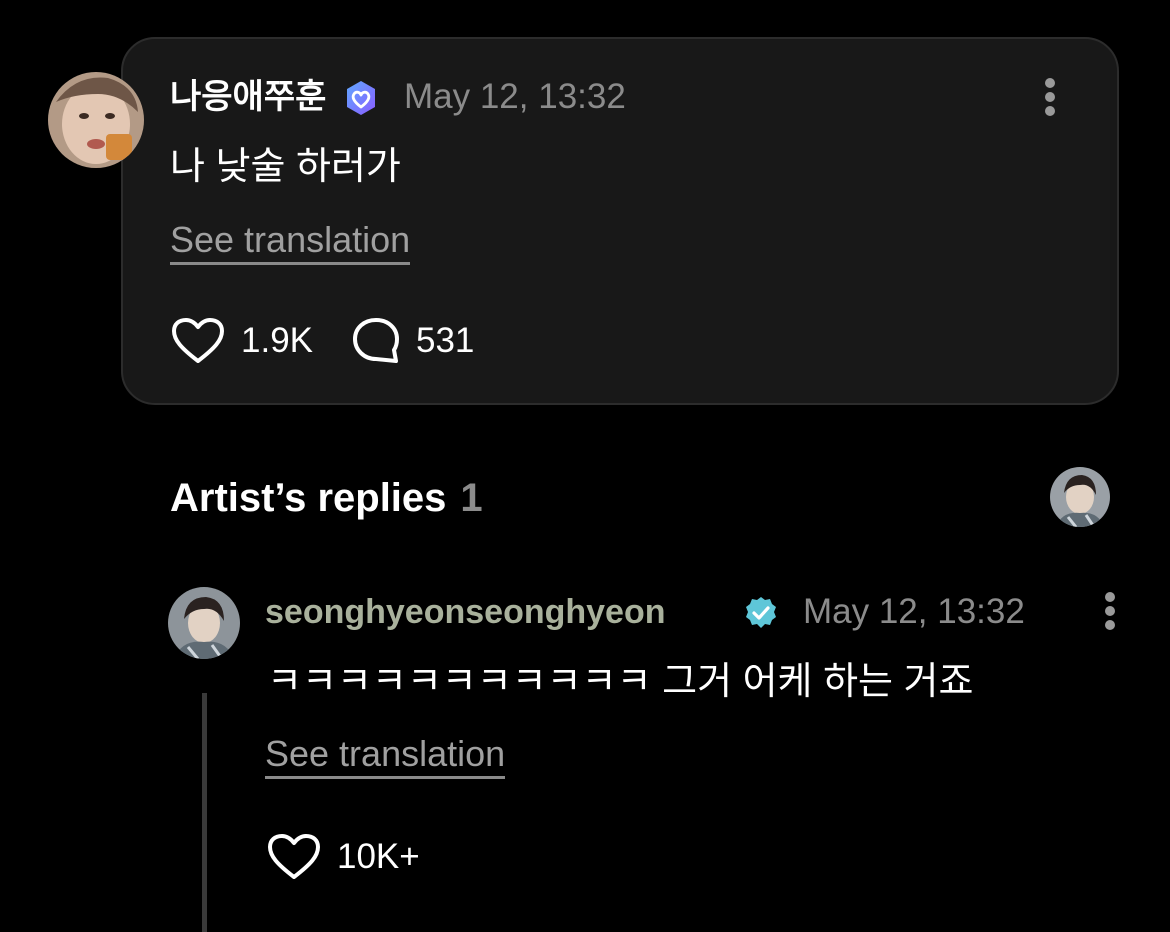 The height and width of the screenshot is (932, 1170). What do you see at coordinates (204, 623) in the screenshot?
I see `reply-author-avatar` at bounding box center [204, 623].